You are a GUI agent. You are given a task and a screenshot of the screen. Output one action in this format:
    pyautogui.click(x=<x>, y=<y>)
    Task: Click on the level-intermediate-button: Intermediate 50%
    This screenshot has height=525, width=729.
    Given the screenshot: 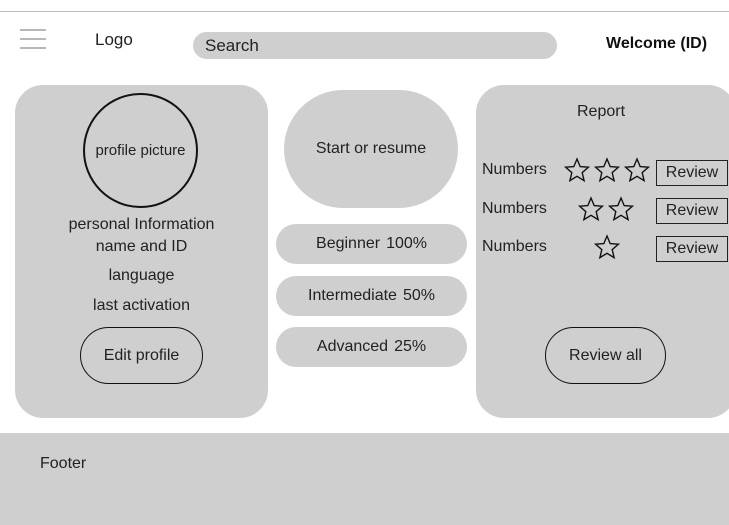 What is the action you would take?
    pyautogui.click(x=371, y=296)
    